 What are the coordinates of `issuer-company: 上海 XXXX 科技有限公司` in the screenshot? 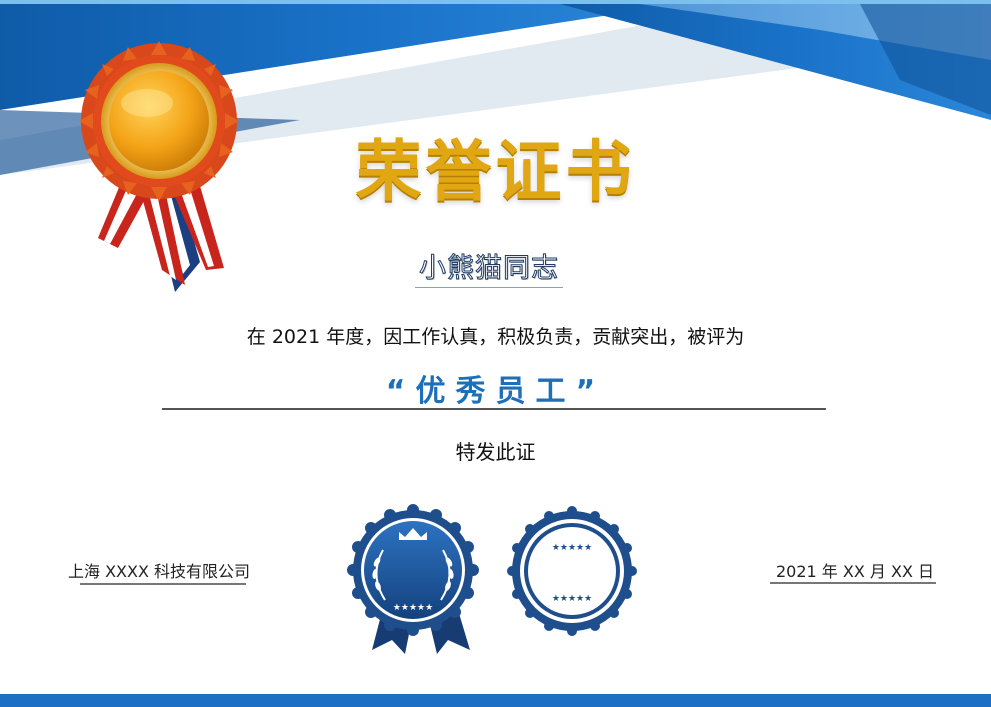 It's located at (159, 571).